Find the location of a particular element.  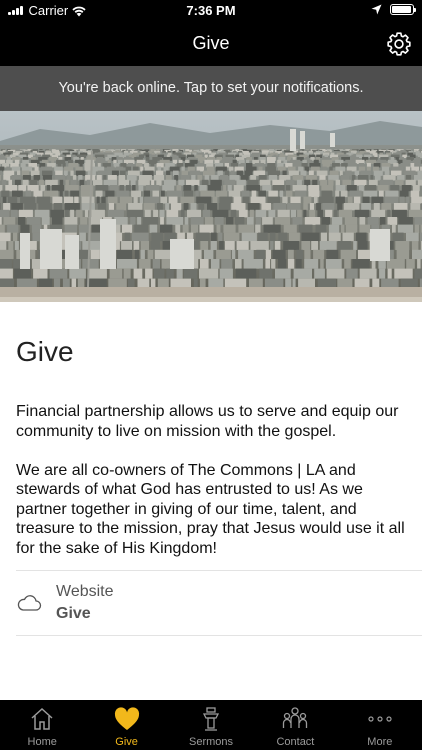

tab-bar: Home Give Sermons Contact More is located at coordinates (211, 725).